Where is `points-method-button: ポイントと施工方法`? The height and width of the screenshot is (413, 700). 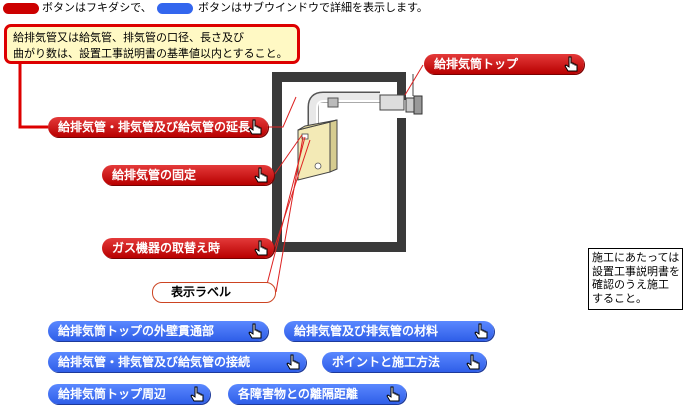
points-method-button: ポイントと施工方法 is located at coordinates (404, 362).